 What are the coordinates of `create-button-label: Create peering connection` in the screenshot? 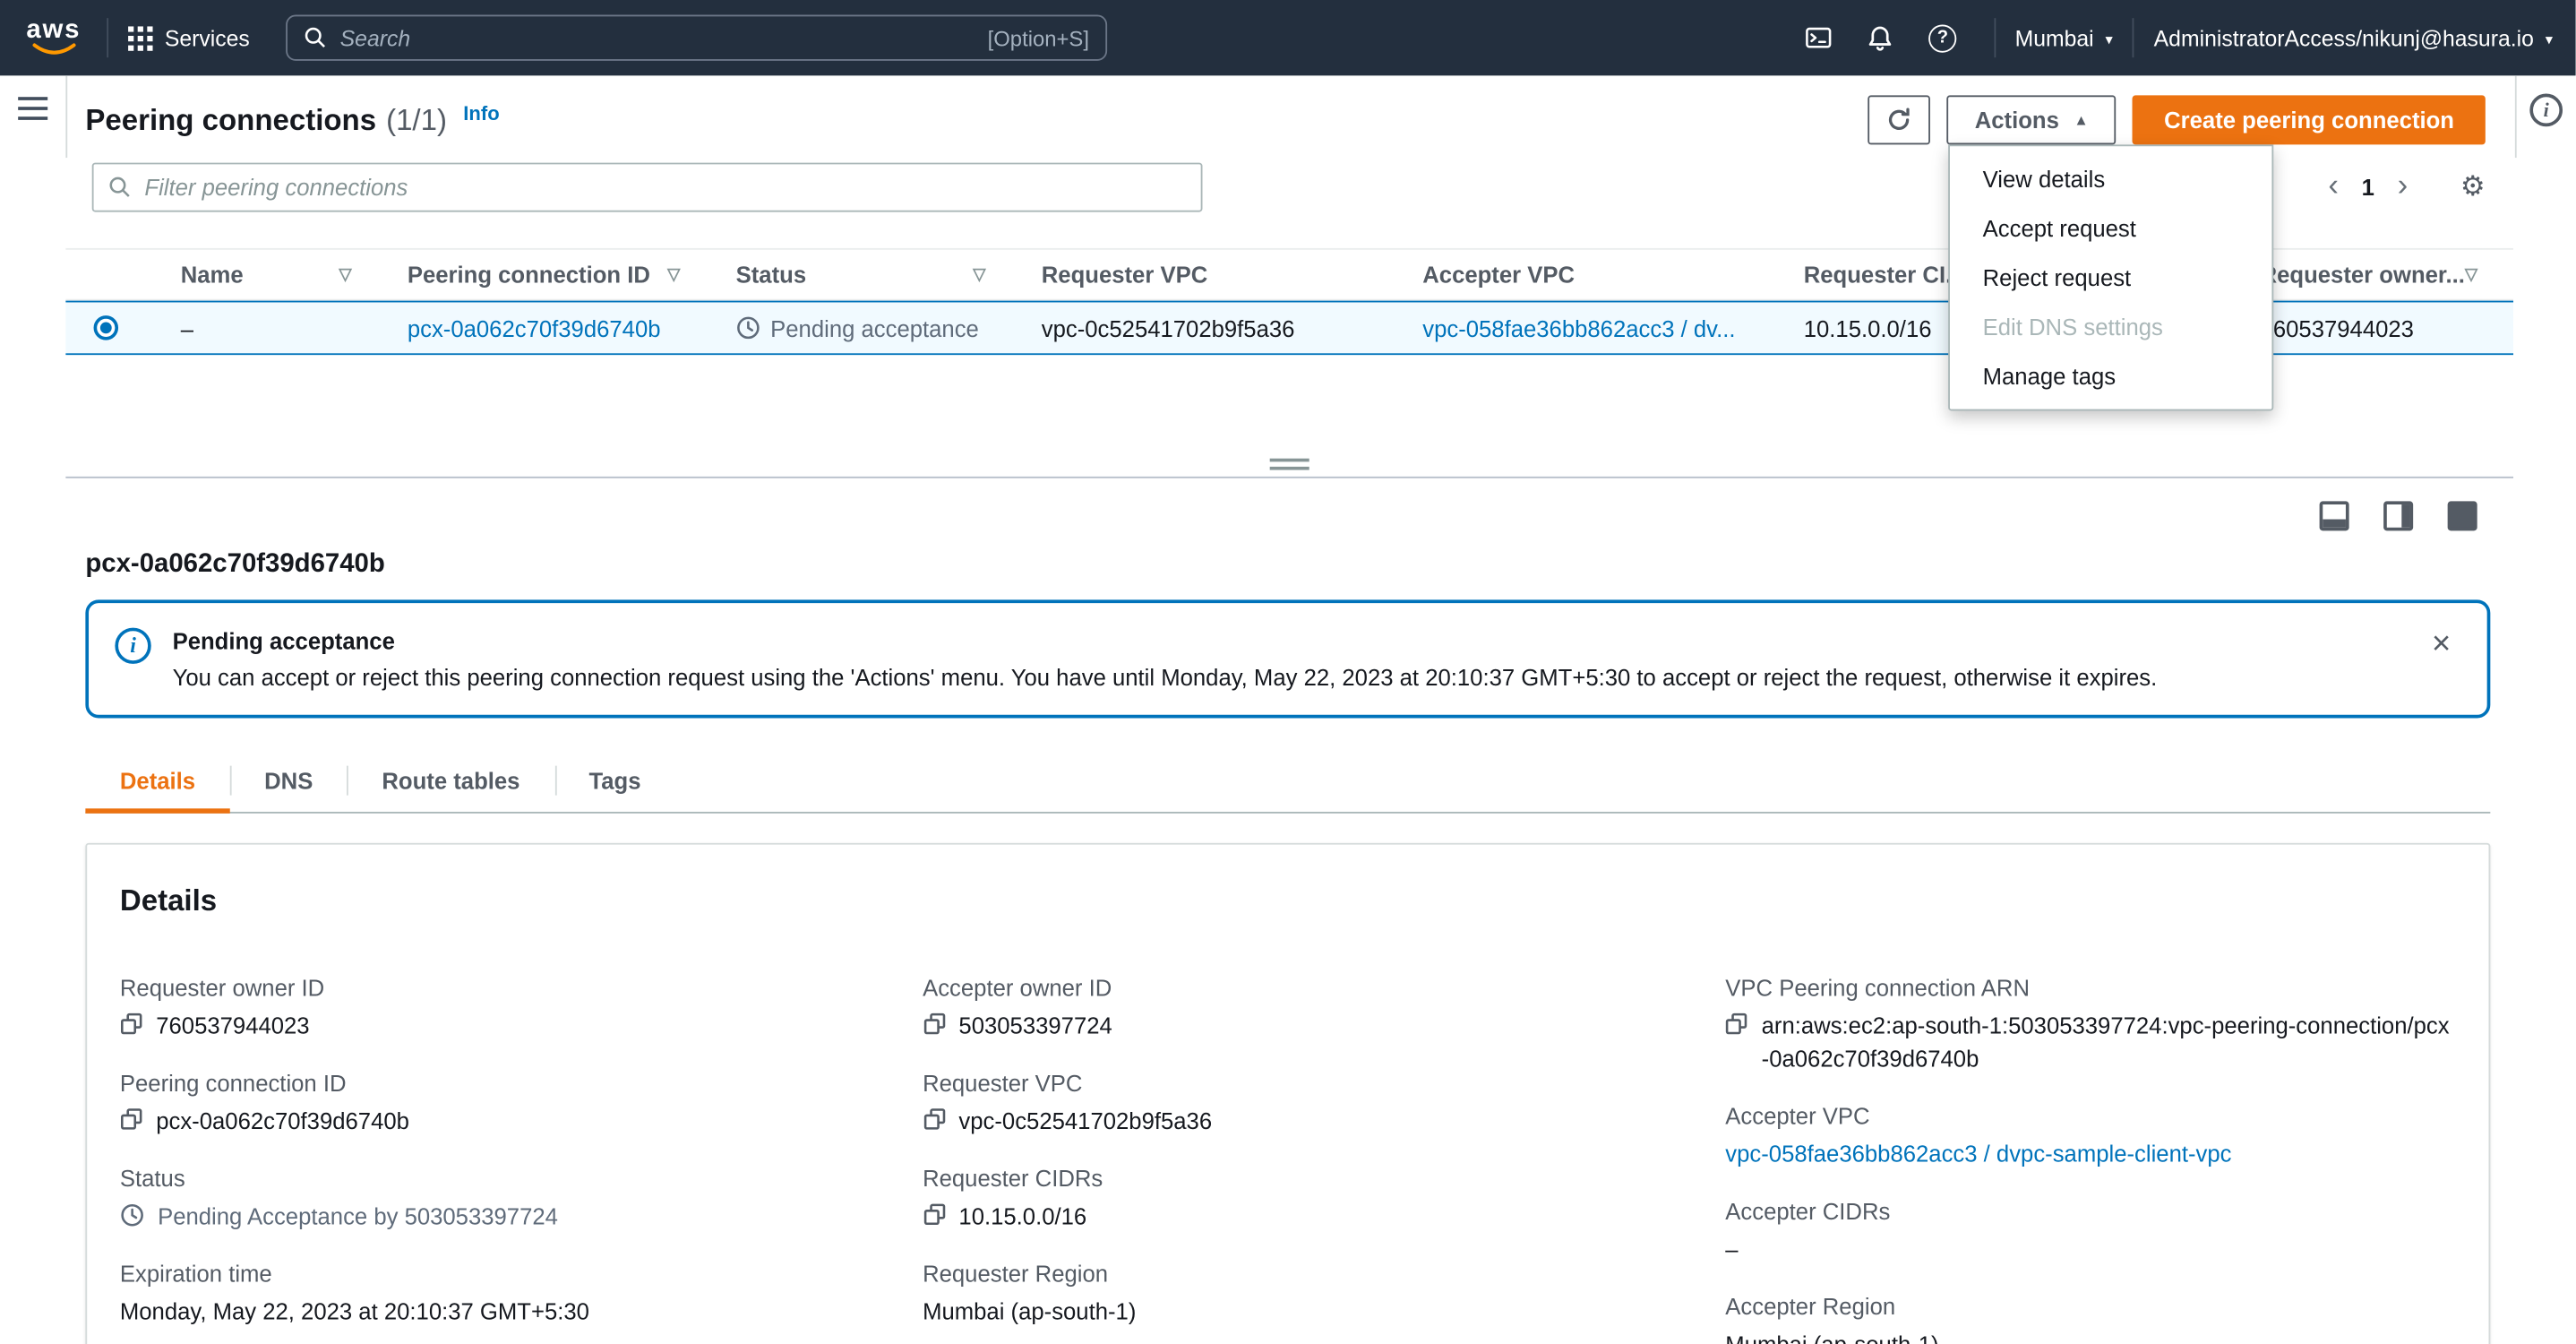 It's located at (2309, 120).